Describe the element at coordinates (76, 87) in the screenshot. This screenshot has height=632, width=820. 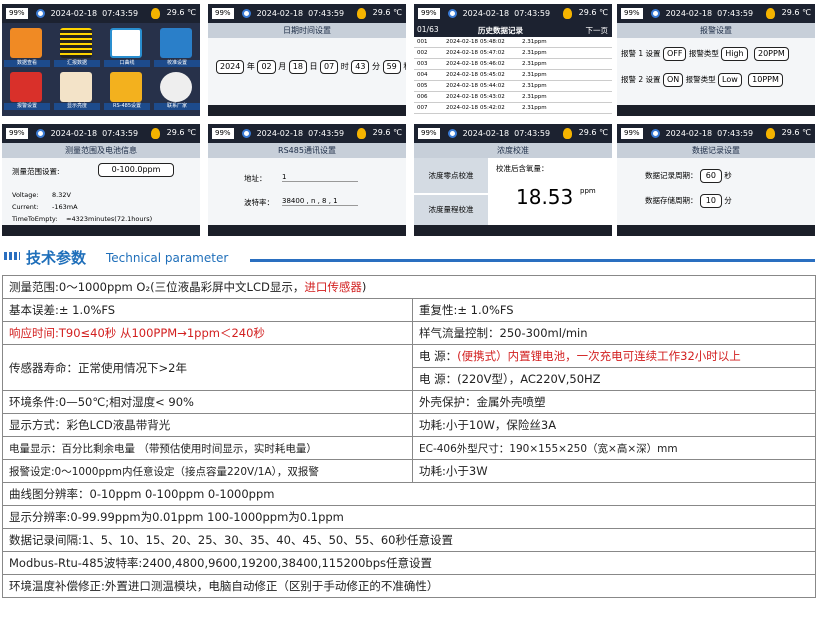
I see `display-icon` at that location.